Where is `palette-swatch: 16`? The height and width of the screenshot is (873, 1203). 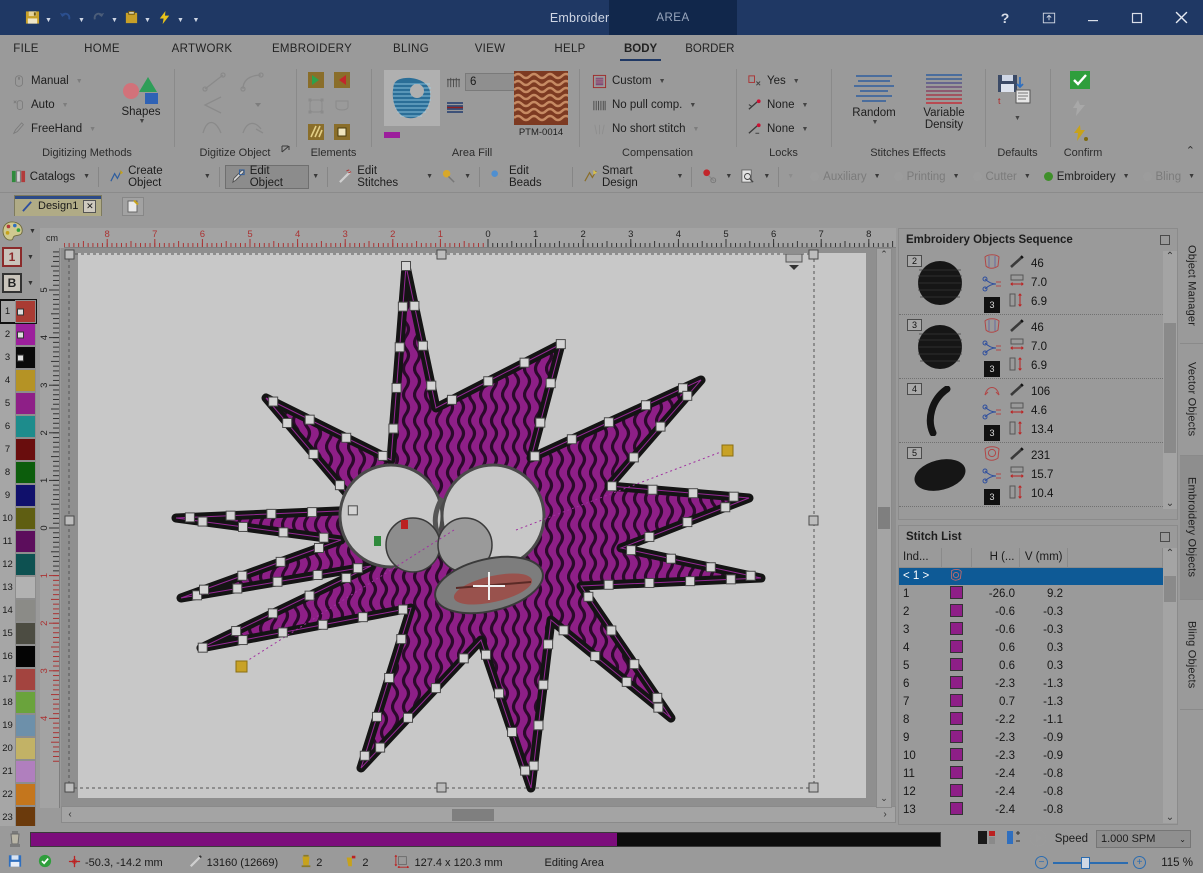 palette-swatch: 16 is located at coordinates (18, 656).